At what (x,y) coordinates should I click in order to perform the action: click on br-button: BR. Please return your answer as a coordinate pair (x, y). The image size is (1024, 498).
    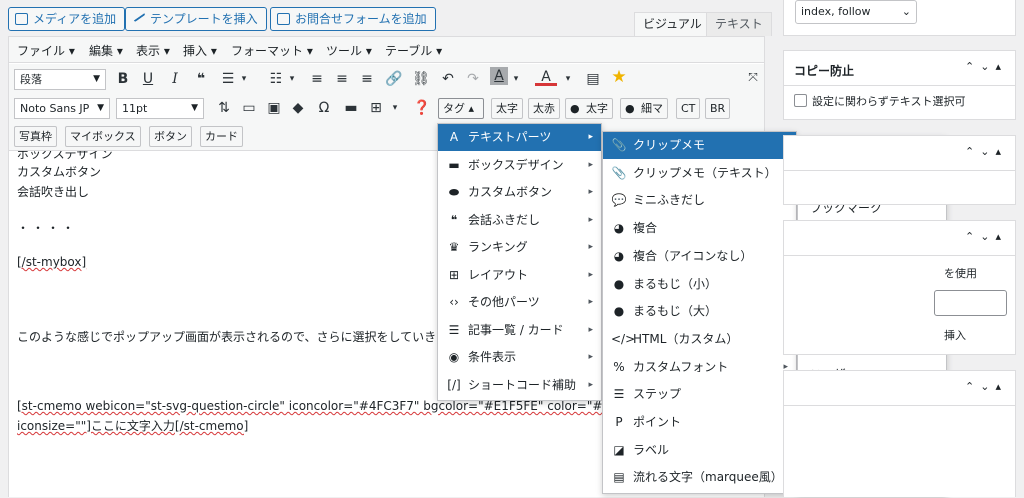
    Looking at the image, I should click on (718, 108).